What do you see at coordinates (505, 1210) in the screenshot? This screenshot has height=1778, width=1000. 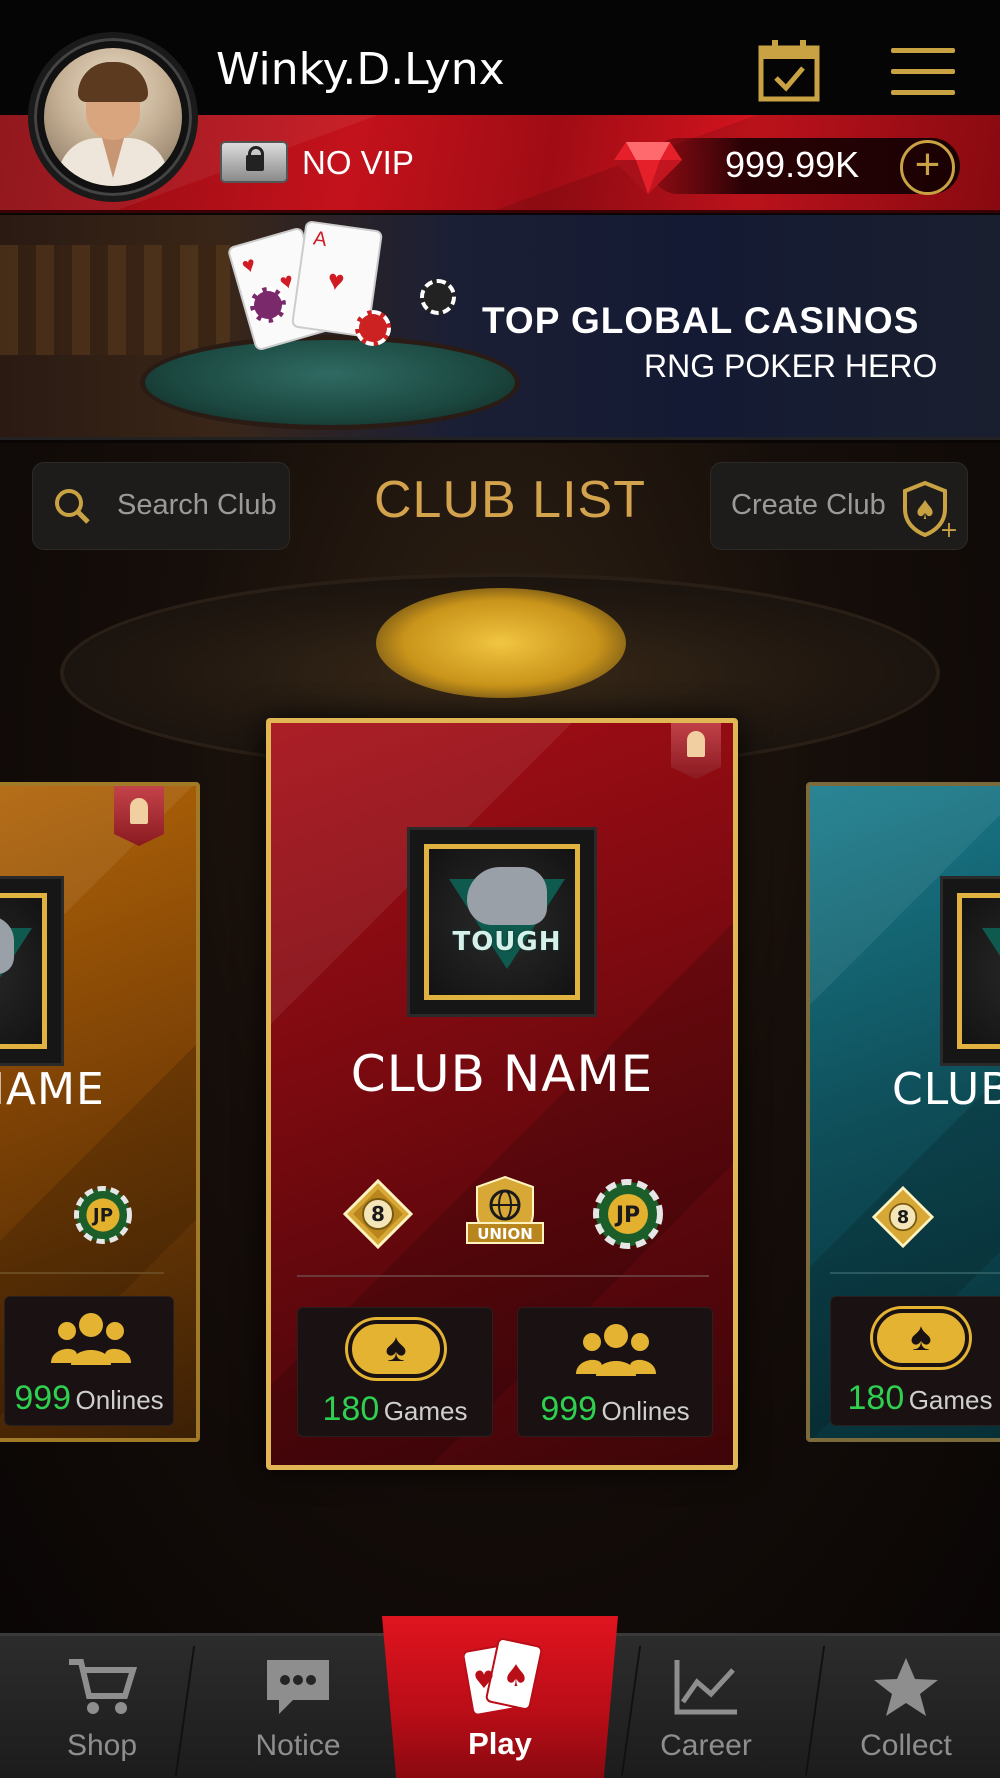 I see `union-badge-icon: UNION` at bounding box center [505, 1210].